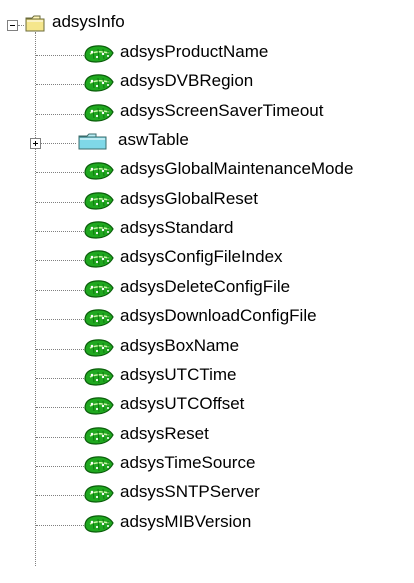 The image size is (414, 583). I want to click on folder-open-icon, so click(35, 23).